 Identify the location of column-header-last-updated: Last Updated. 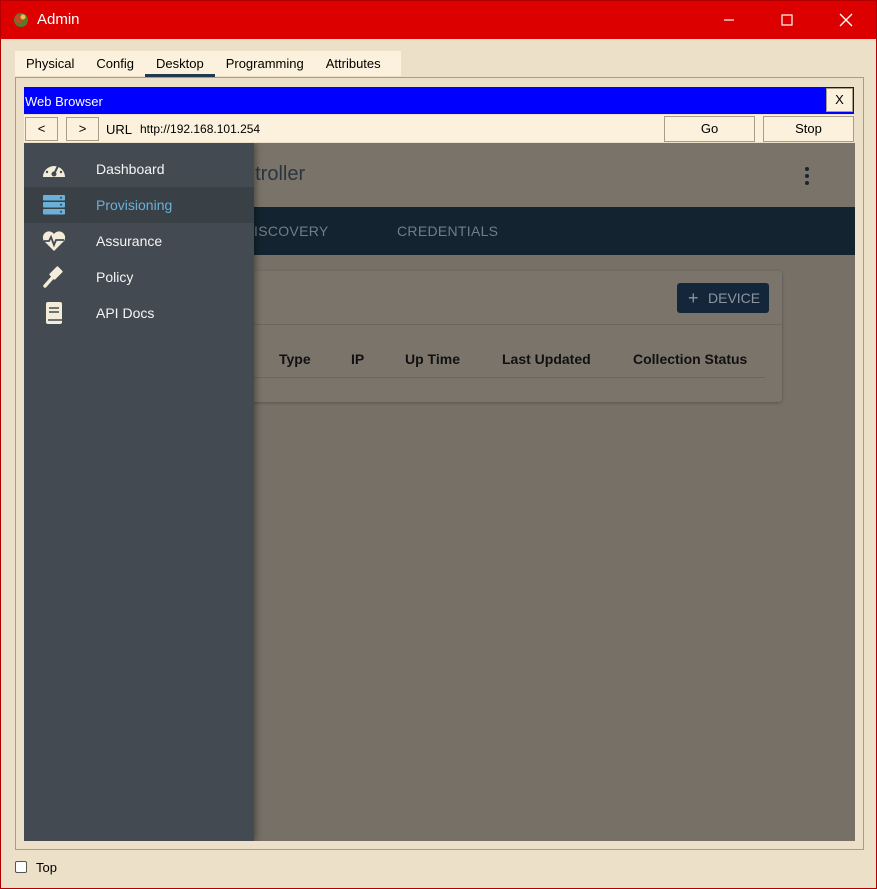
(546, 359).